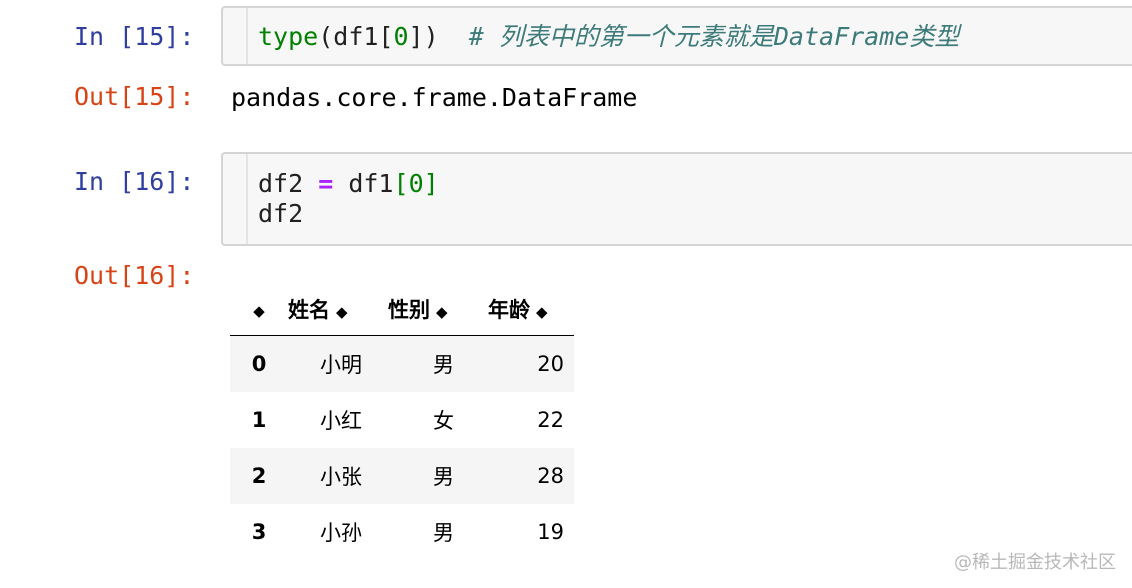  I want to click on code-line: df2 = df1[0], so click(348, 184).